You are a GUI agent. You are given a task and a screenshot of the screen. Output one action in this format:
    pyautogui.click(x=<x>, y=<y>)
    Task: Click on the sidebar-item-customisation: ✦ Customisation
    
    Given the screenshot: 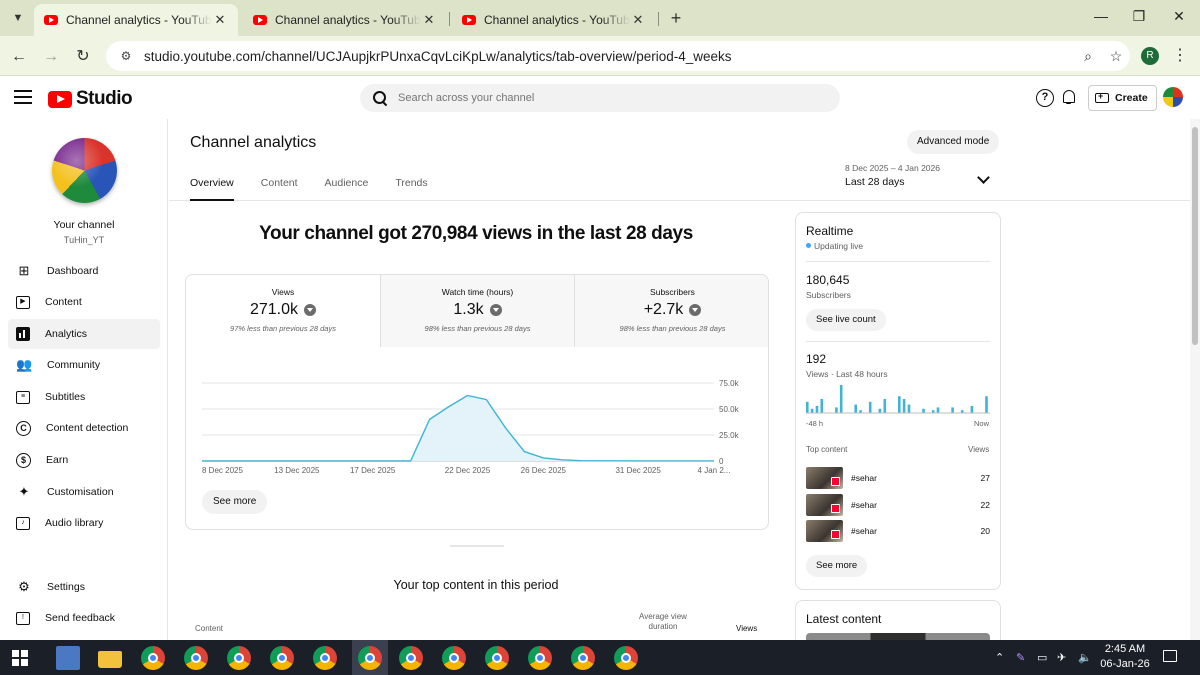 What is the action you would take?
    pyautogui.click(x=84, y=492)
    